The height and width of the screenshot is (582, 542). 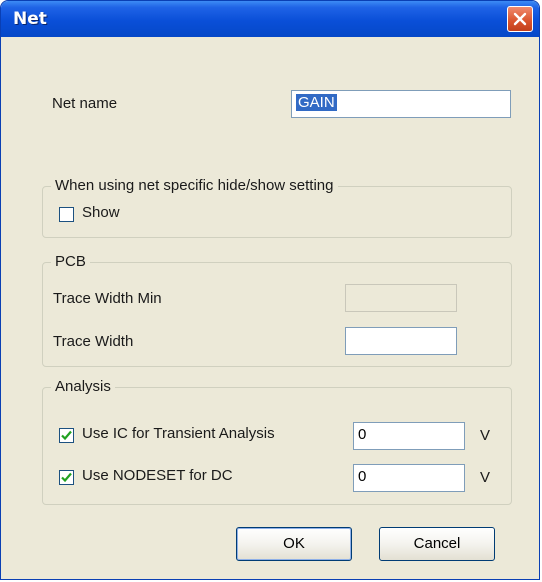 I want to click on trace-width-label: Trace Width, so click(x=93, y=341).